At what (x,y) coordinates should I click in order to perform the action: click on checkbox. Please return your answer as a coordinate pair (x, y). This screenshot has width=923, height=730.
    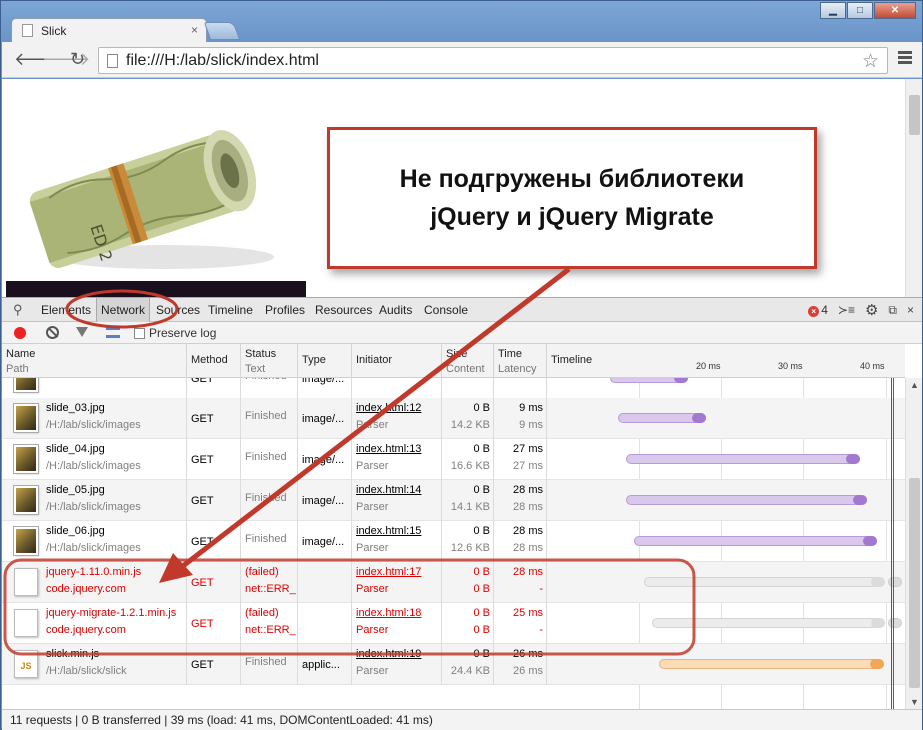
    Looking at the image, I should click on (139, 333).